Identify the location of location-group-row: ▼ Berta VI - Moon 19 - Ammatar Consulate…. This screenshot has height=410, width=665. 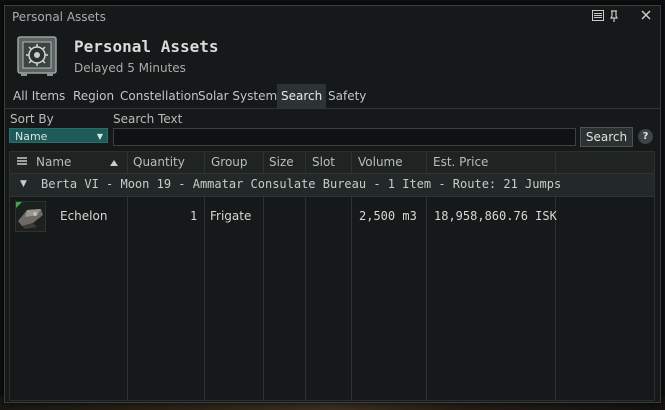
(332, 185).